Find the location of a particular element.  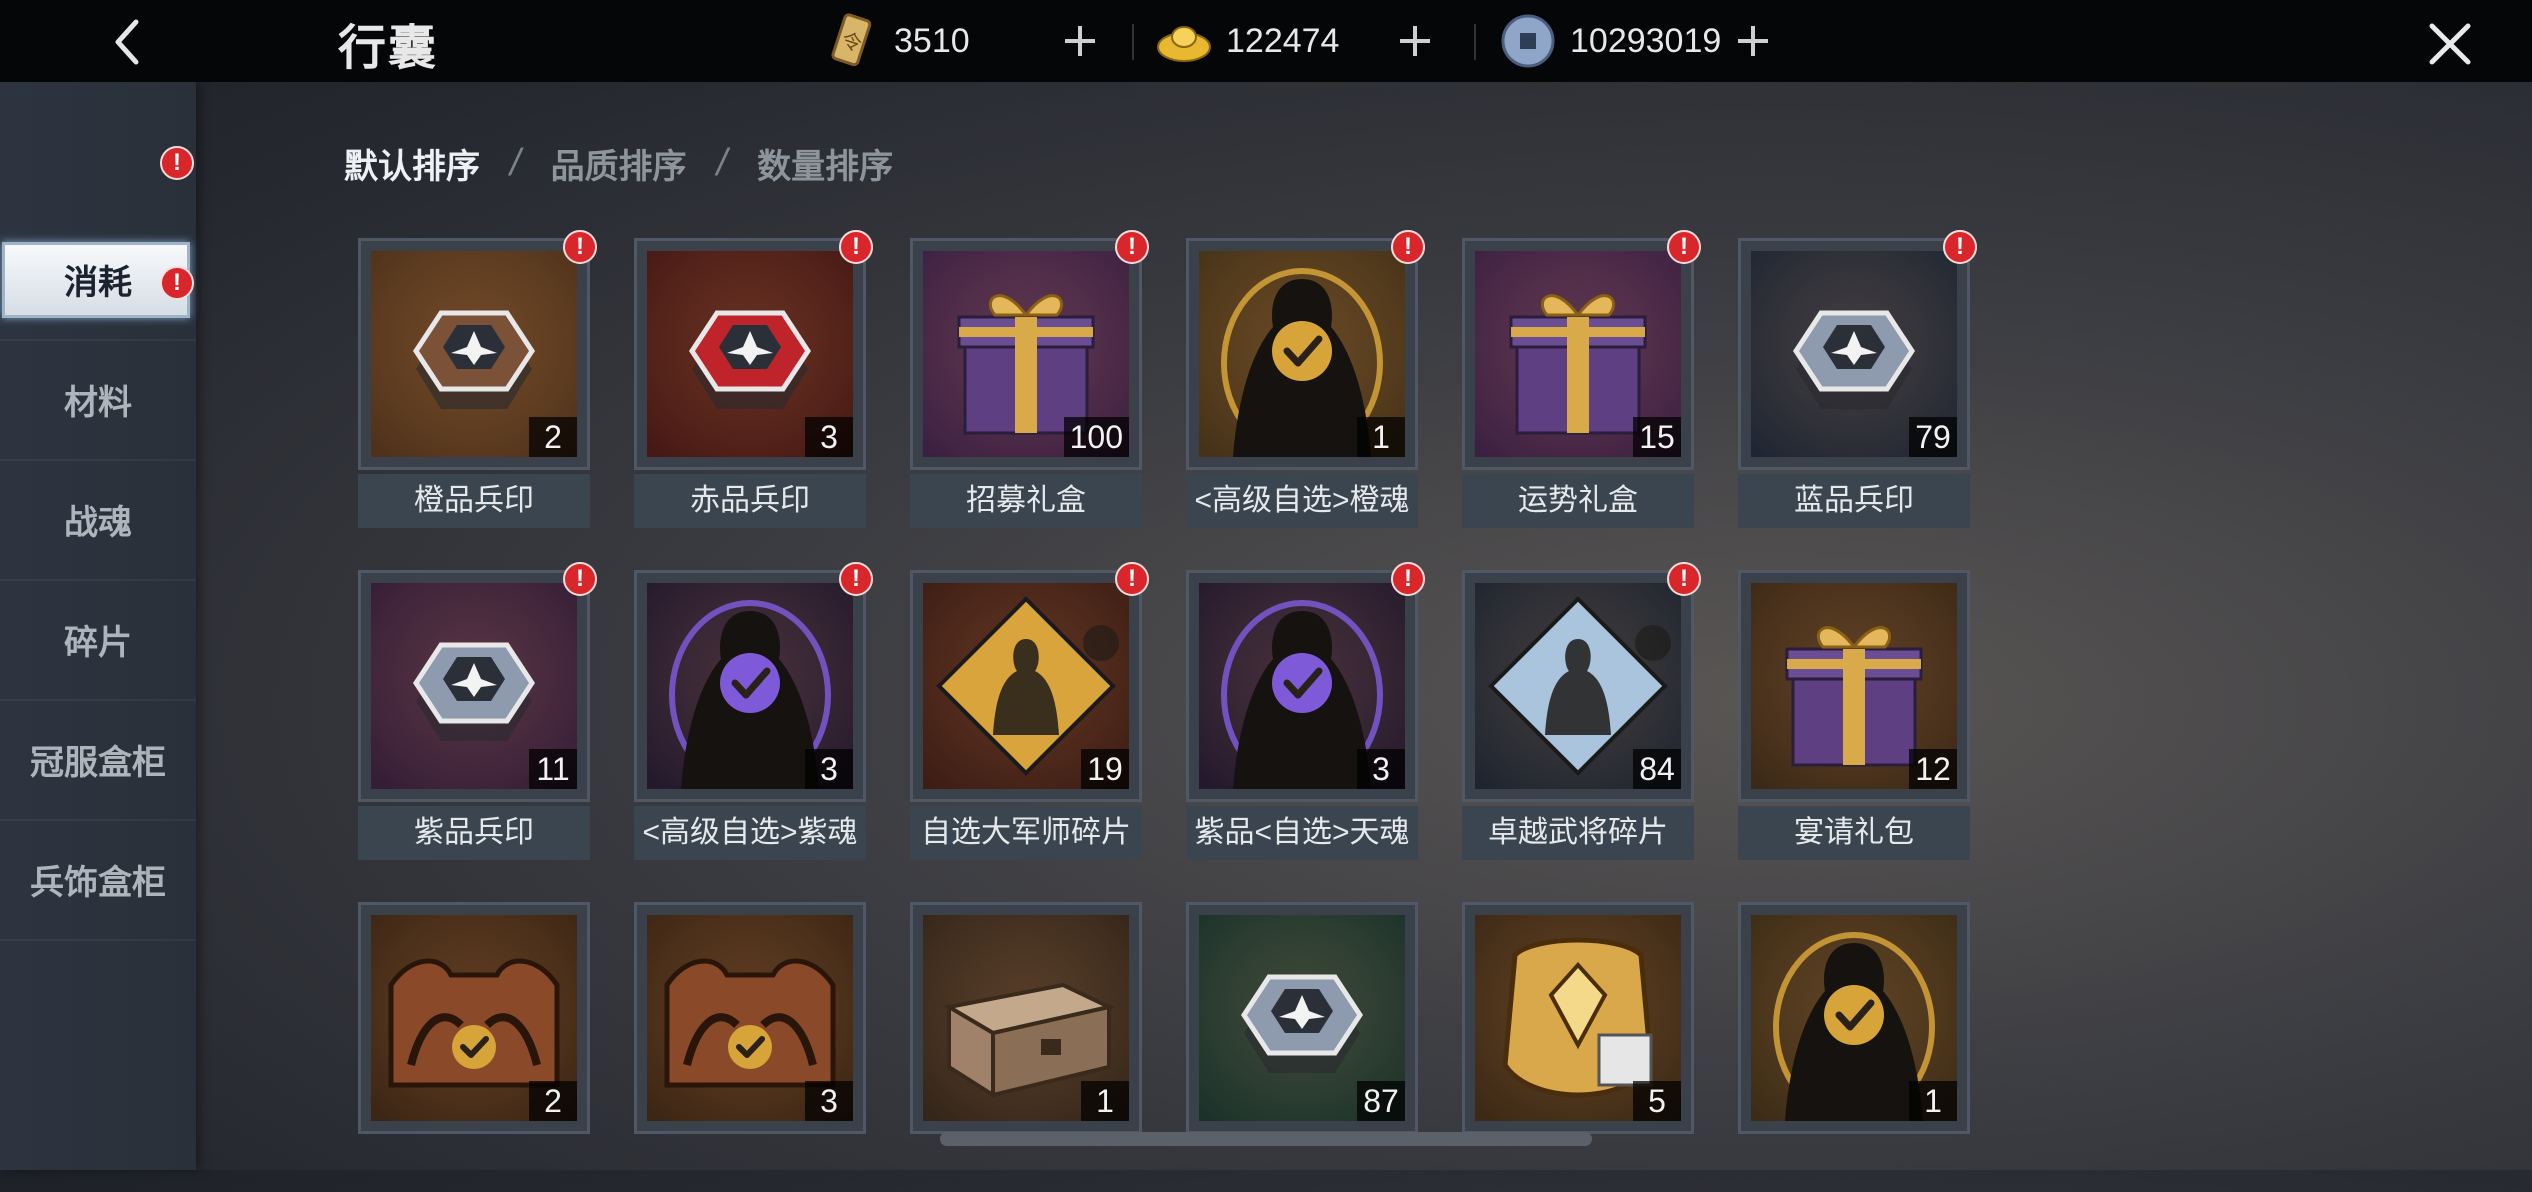

add-token-button is located at coordinates (1080, 41).